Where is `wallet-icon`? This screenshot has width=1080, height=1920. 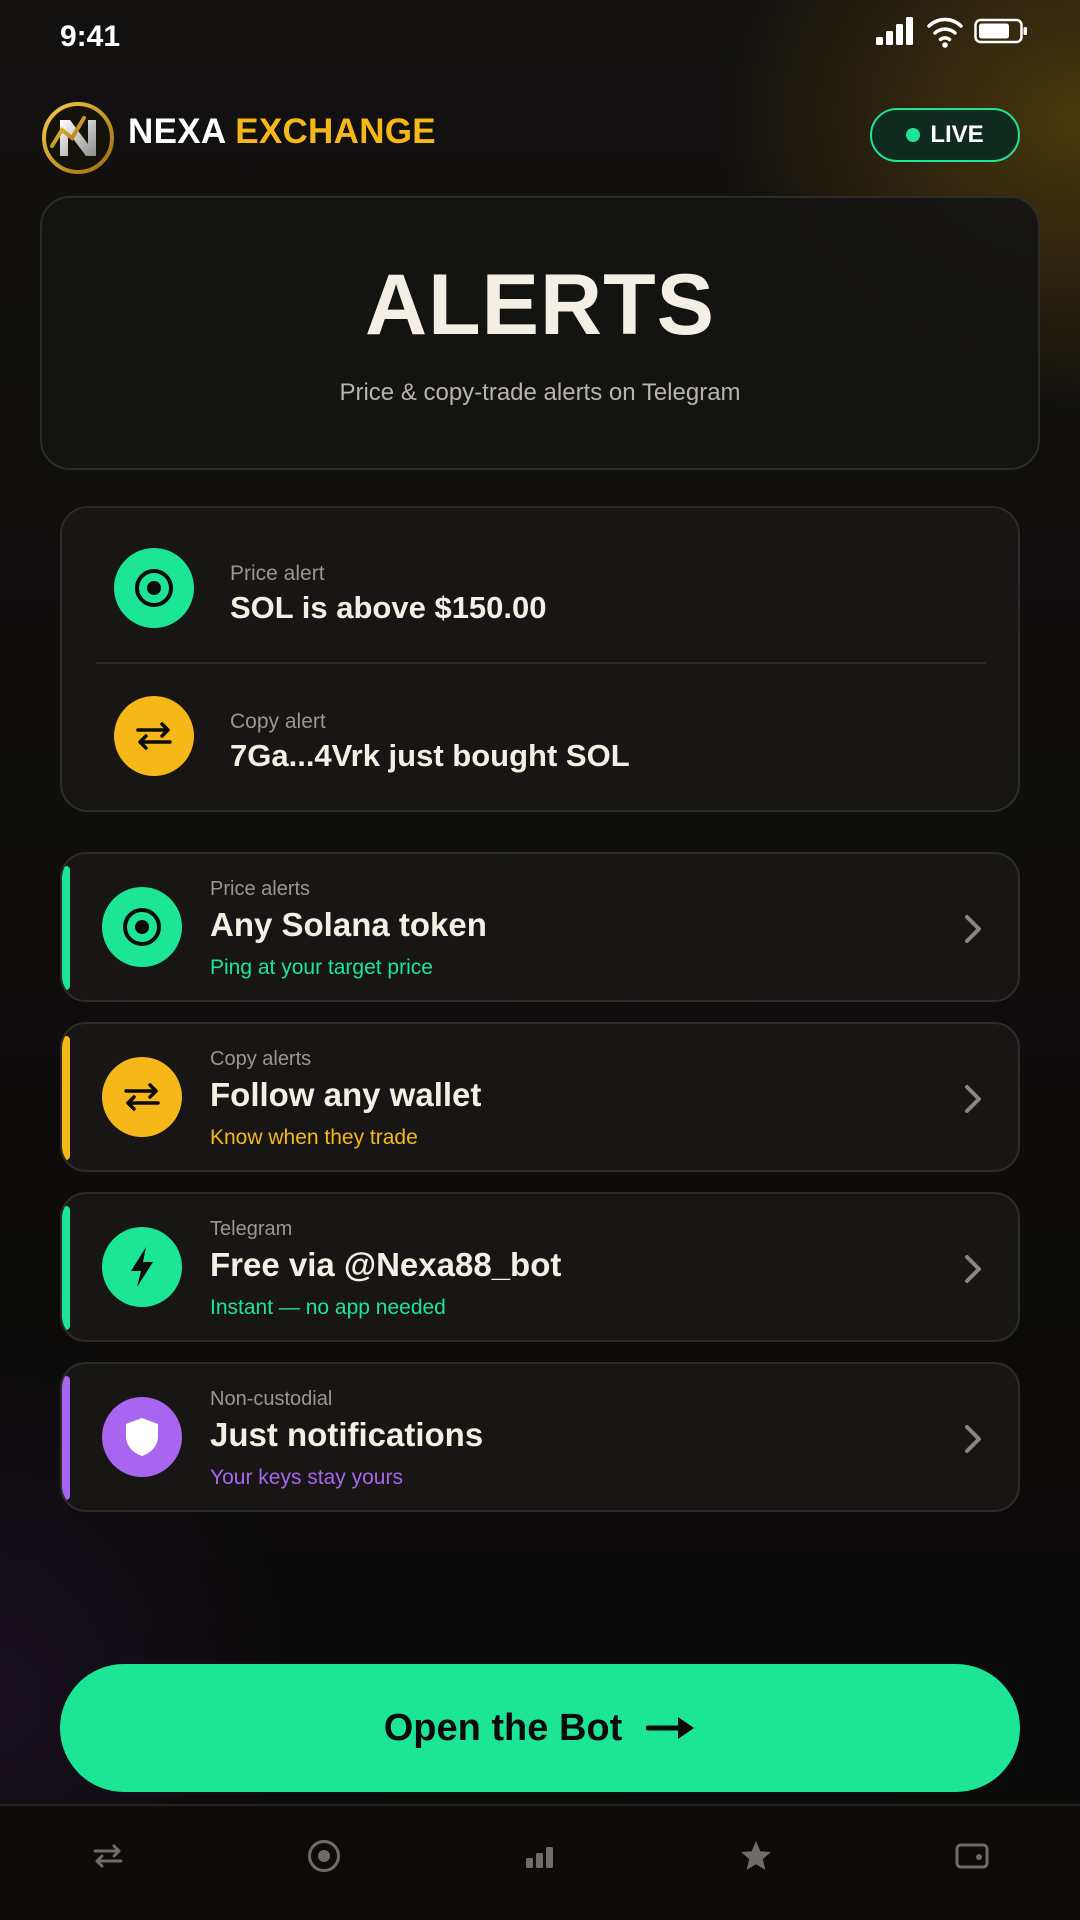
wallet-icon is located at coordinates (972, 1856).